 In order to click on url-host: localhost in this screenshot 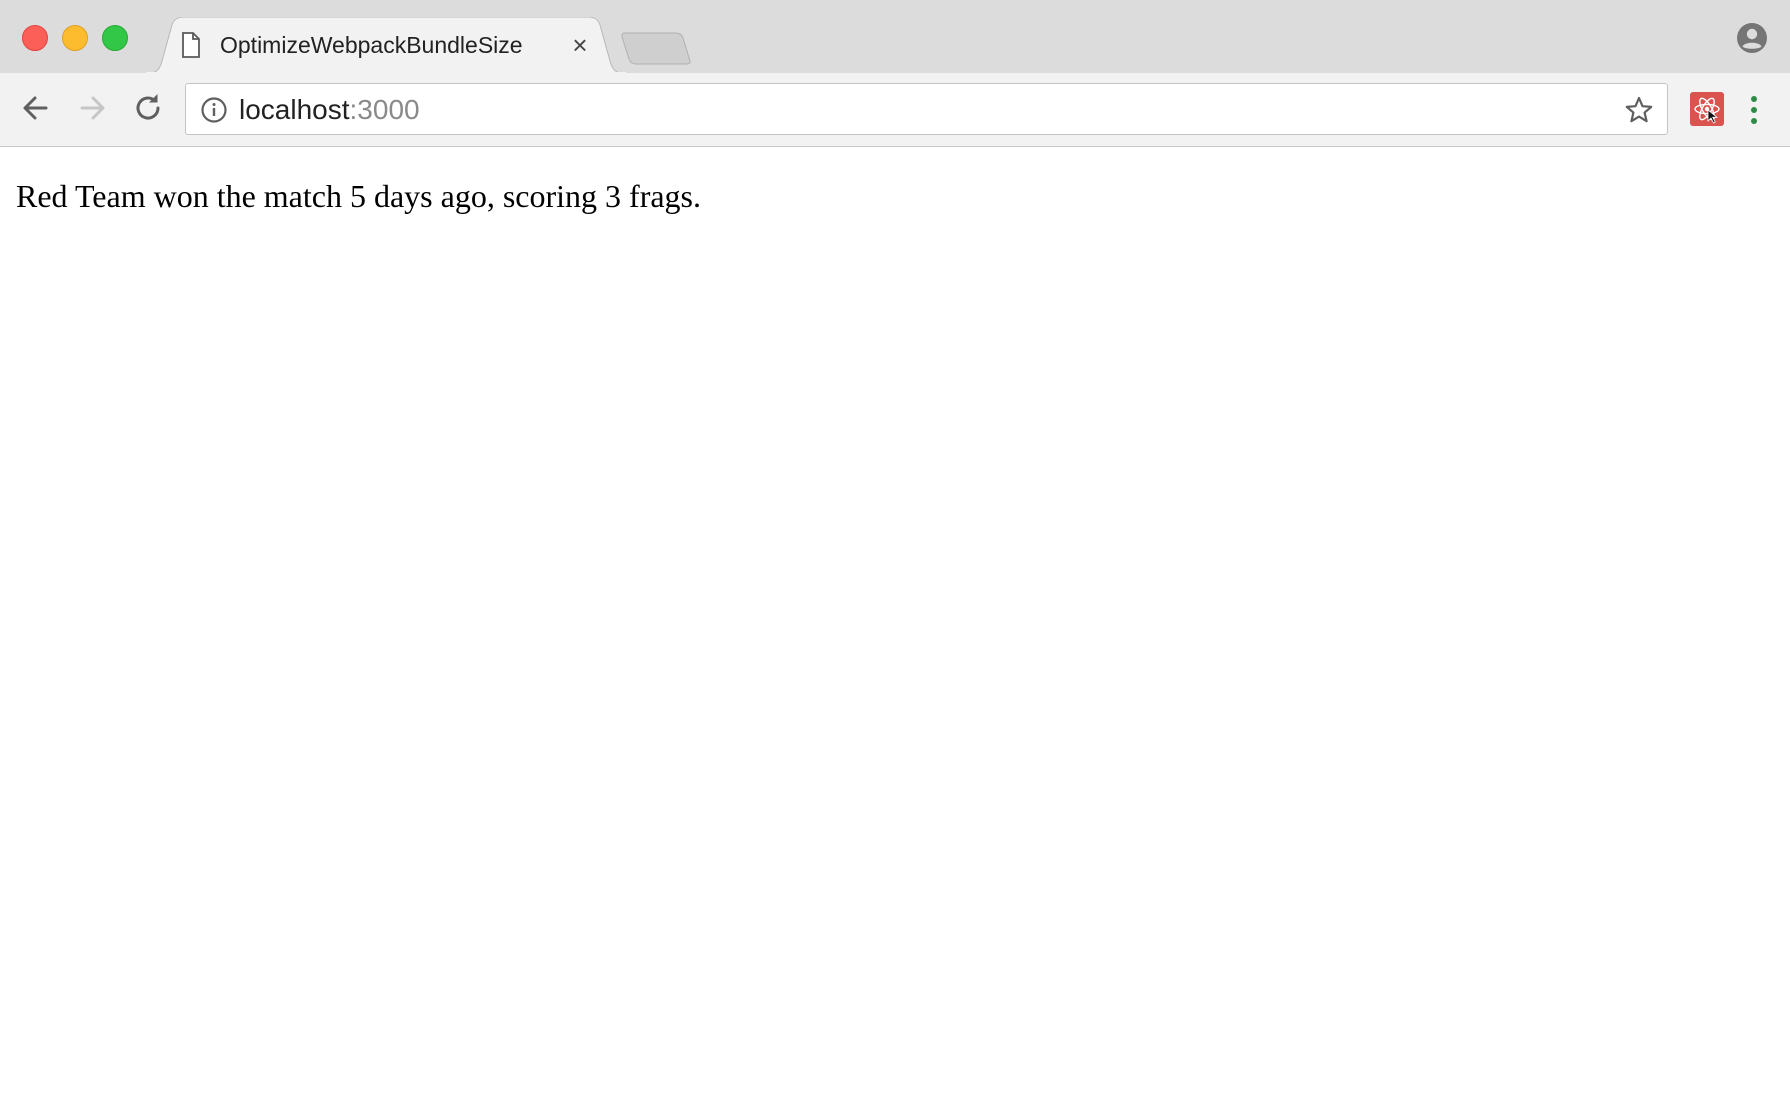, I will do `click(294, 109)`.